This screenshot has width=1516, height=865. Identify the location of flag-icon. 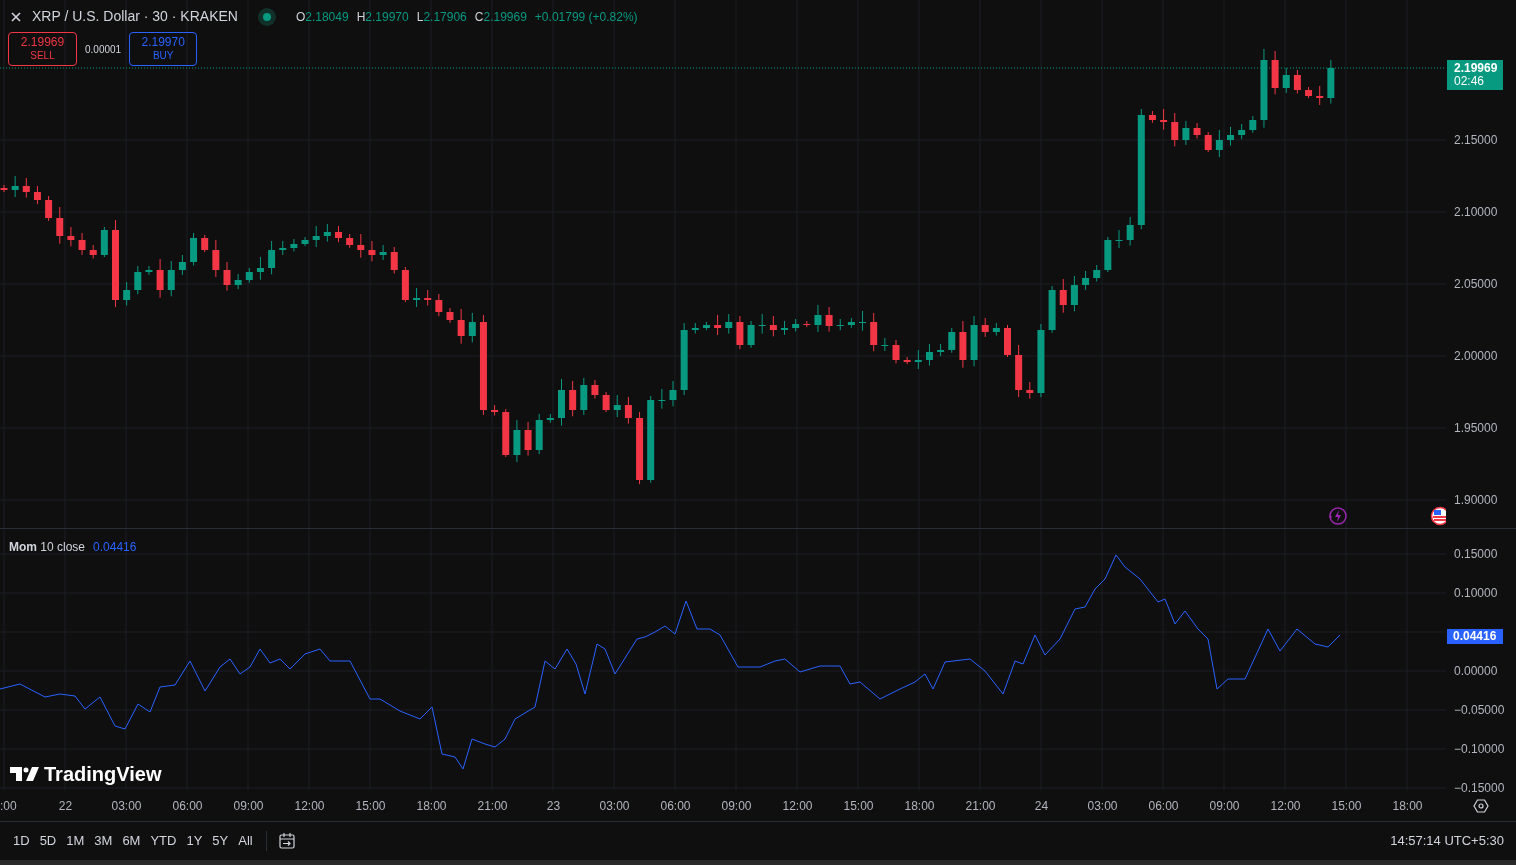
(1438, 516).